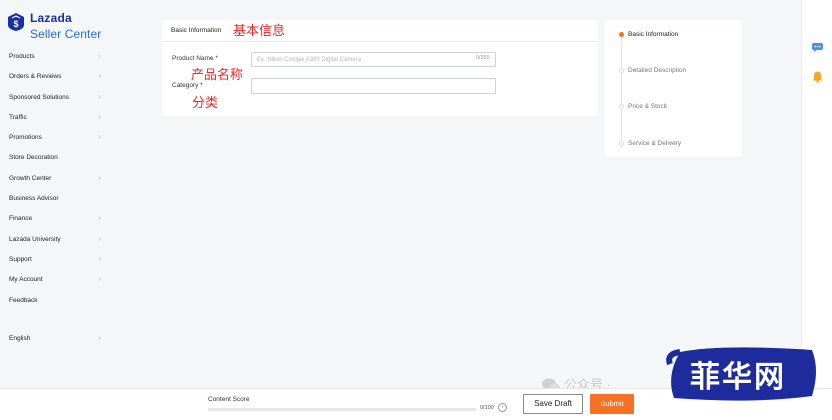 This screenshot has width=832, height=420. I want to click on sidebar-item-label: Products, so click(22, 56).